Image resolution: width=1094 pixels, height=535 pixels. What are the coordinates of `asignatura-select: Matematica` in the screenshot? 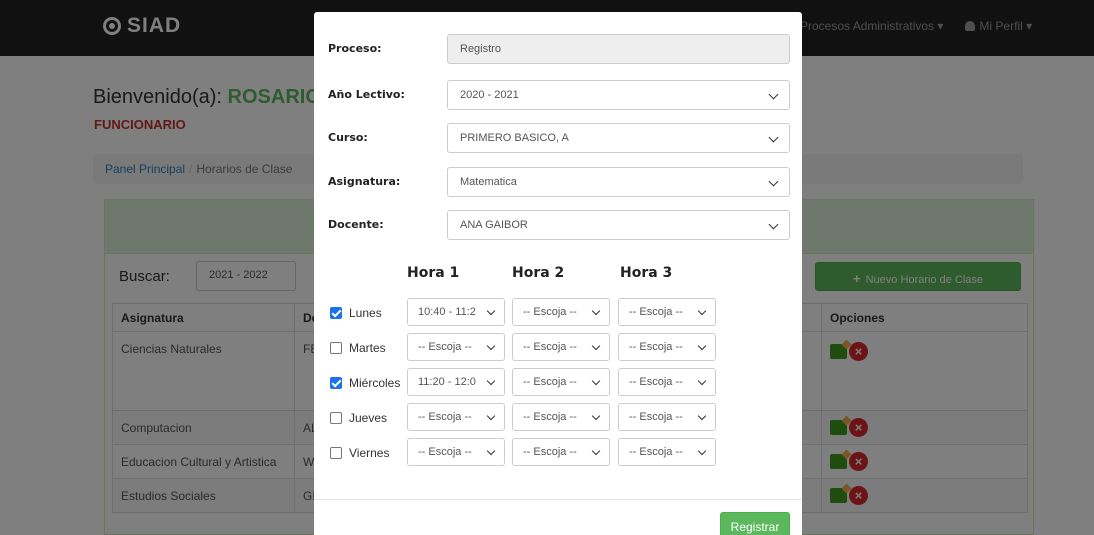 It's located at (618, 182).